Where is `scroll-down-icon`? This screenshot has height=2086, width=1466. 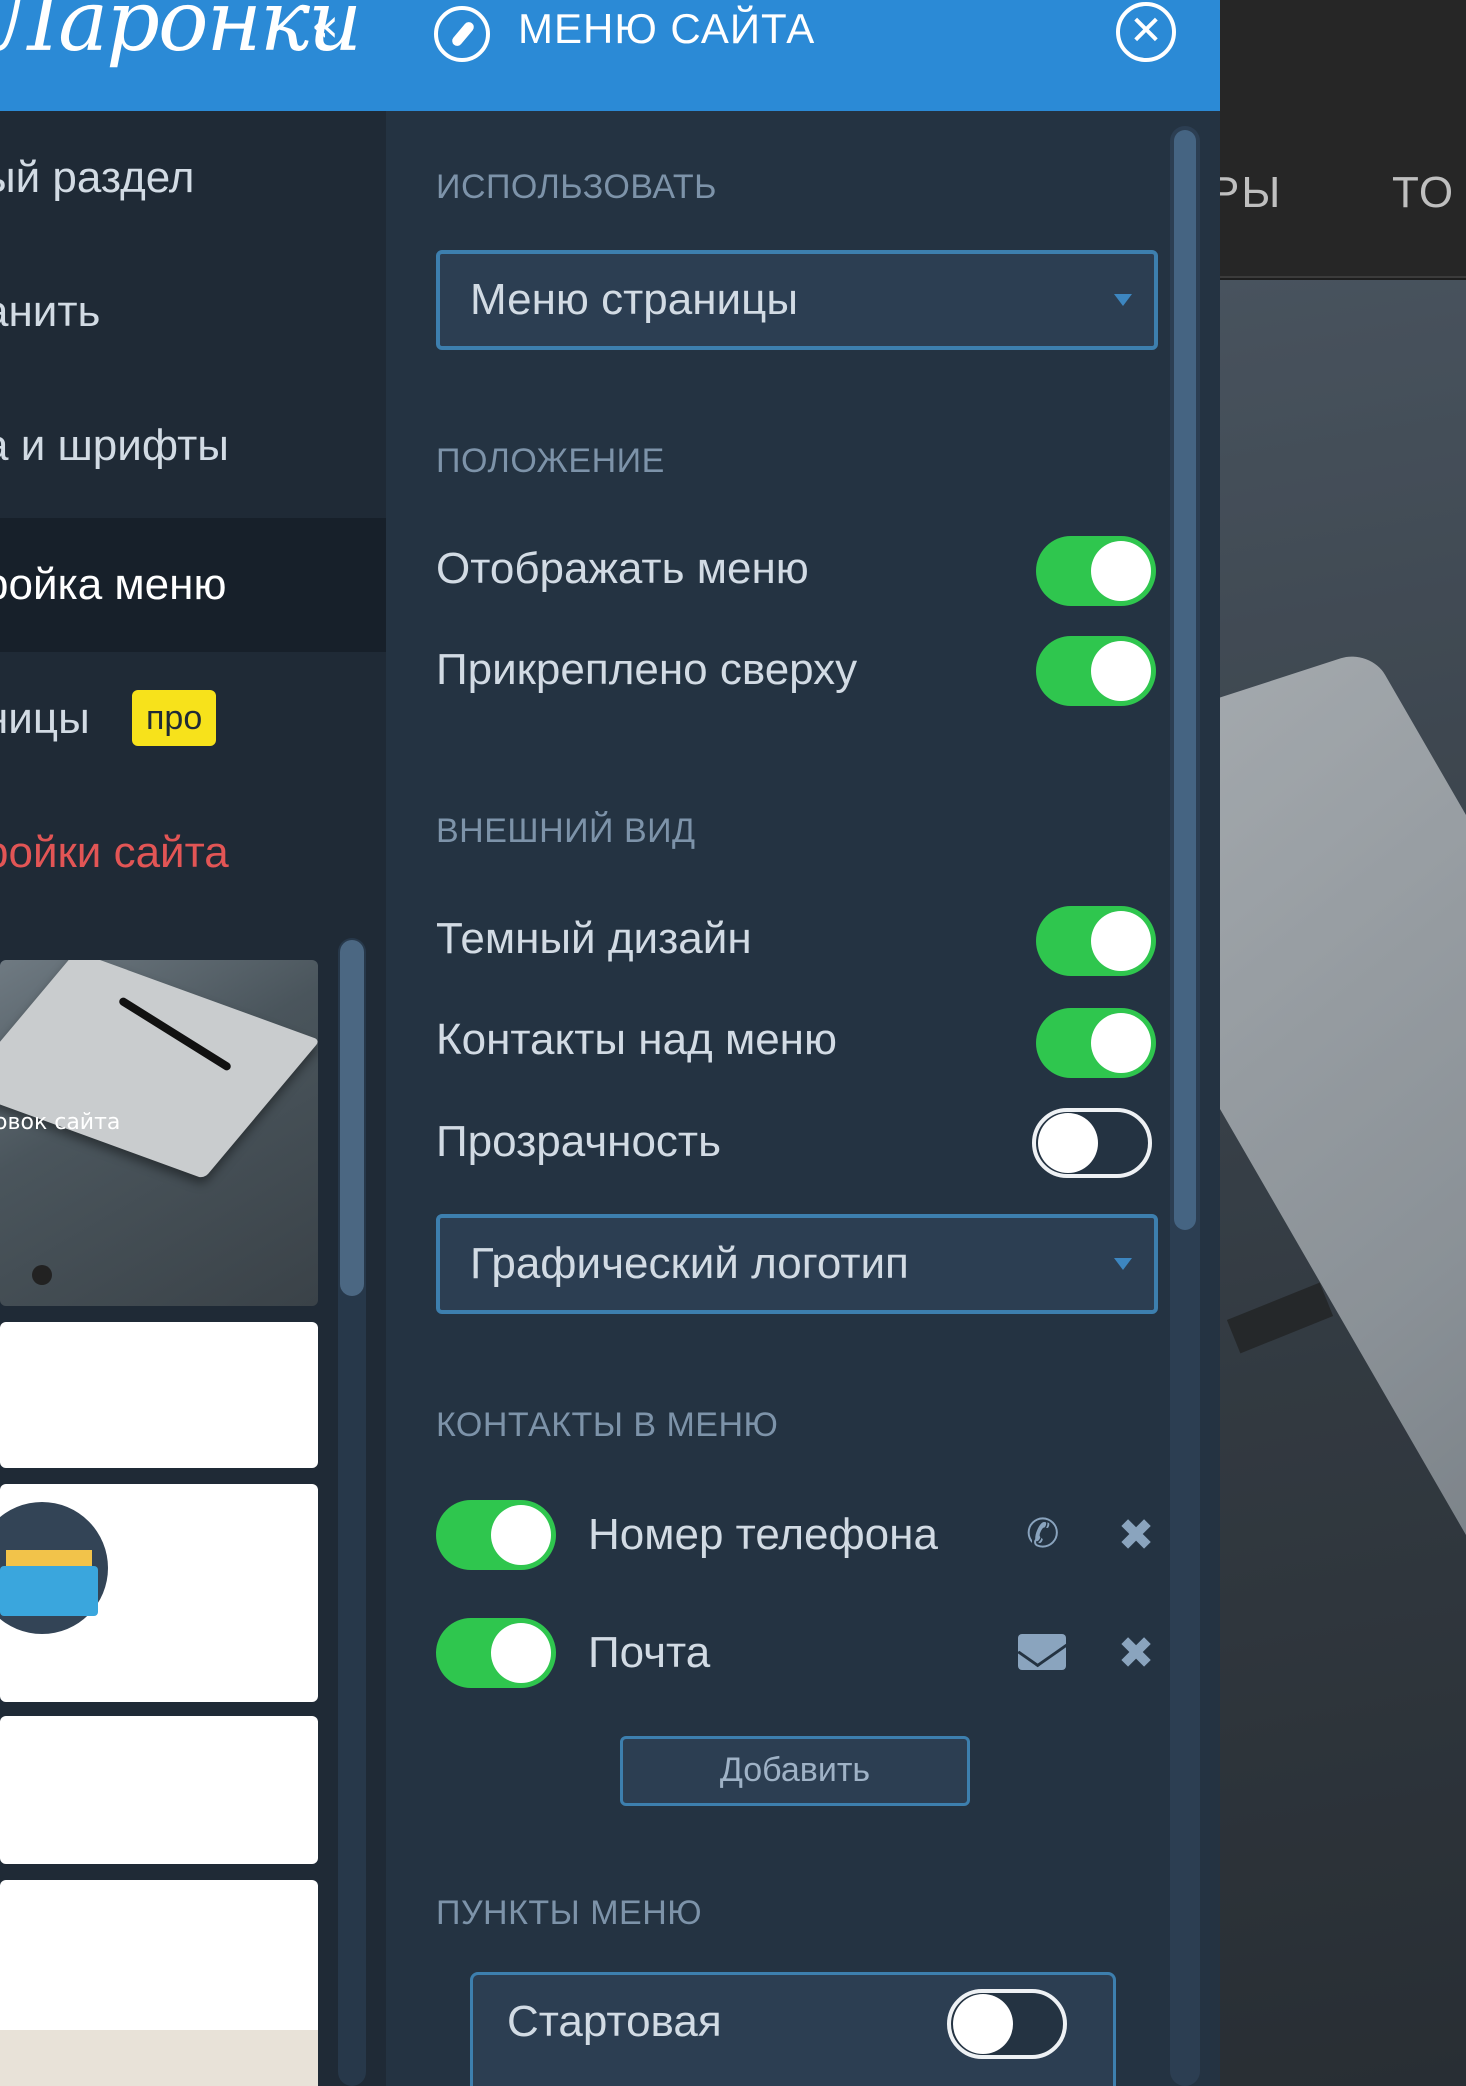 scroll-down-icon is located at coordinates (42, 1275).